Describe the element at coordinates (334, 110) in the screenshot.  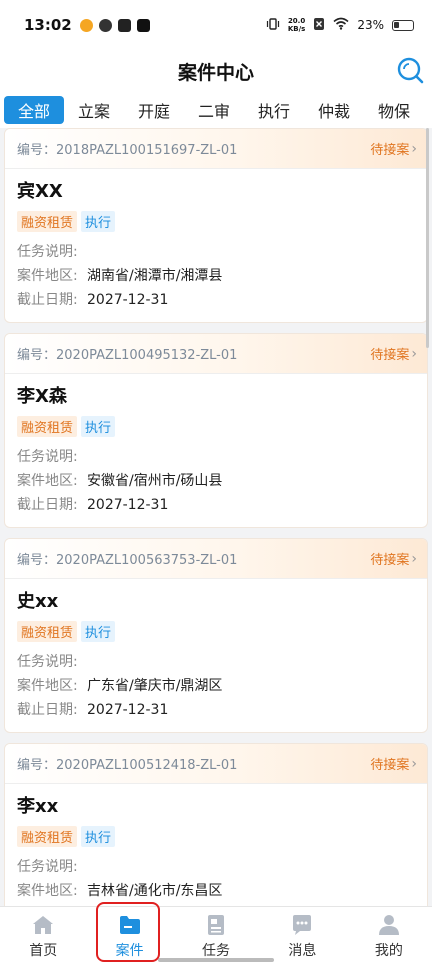
I see `tab-arbitration: 仲裁` at that location.